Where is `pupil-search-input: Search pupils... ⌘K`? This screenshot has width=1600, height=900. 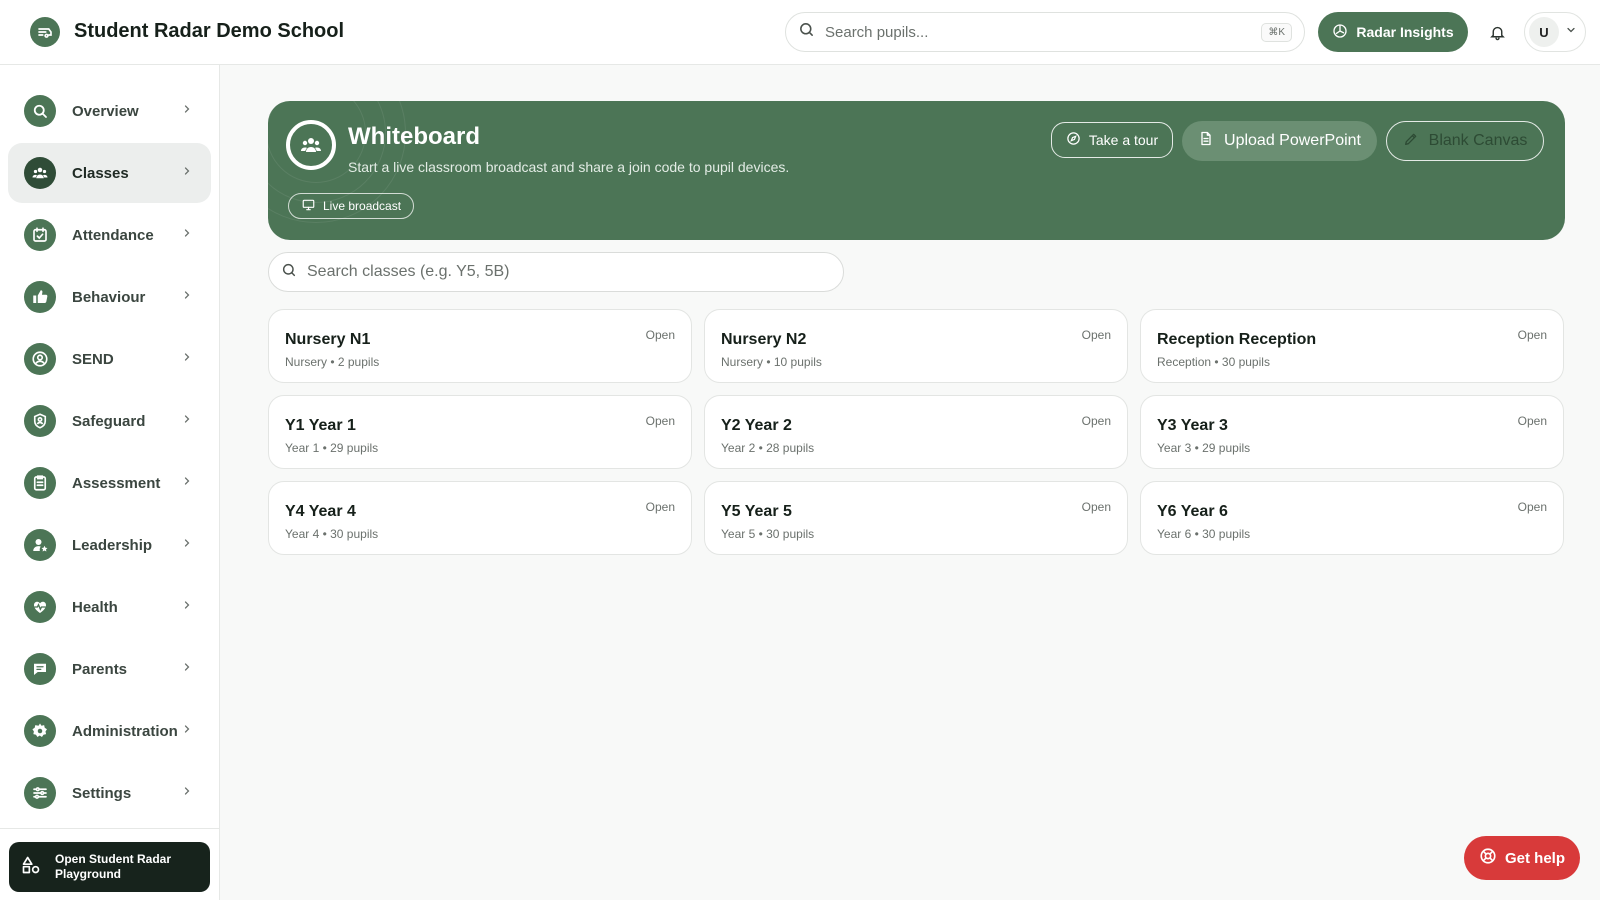 pupil-search-input: Search pupils... ⌘K is located at coordinates (1045, 32).